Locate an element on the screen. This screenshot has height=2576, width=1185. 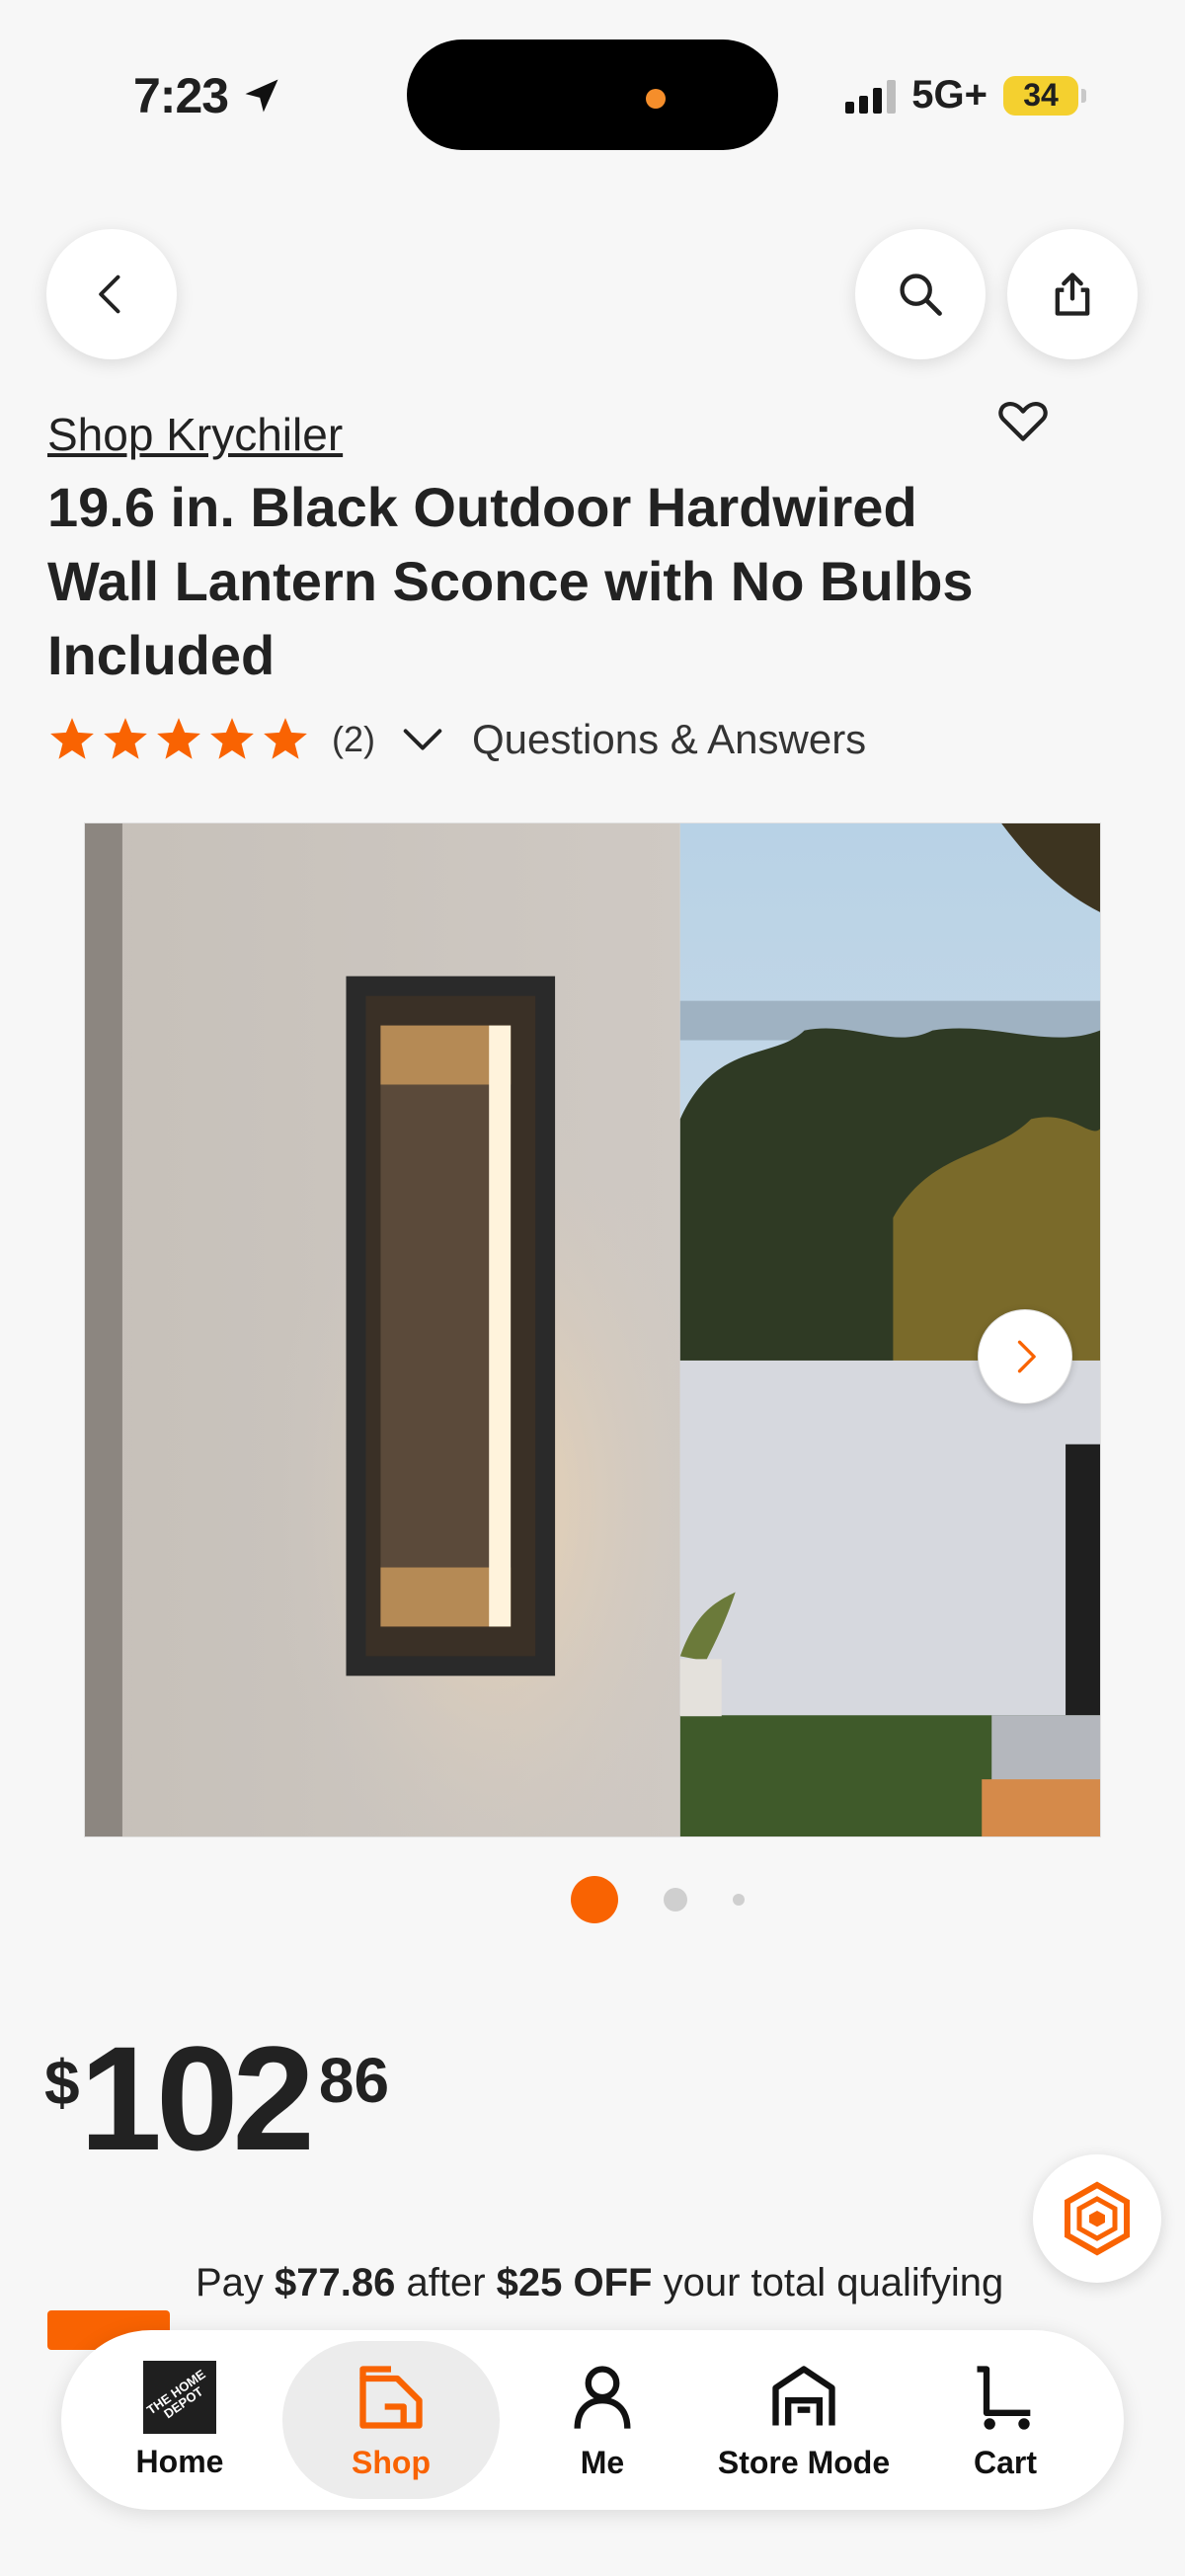
next-image-button is located at coordinates (1025, 1356).